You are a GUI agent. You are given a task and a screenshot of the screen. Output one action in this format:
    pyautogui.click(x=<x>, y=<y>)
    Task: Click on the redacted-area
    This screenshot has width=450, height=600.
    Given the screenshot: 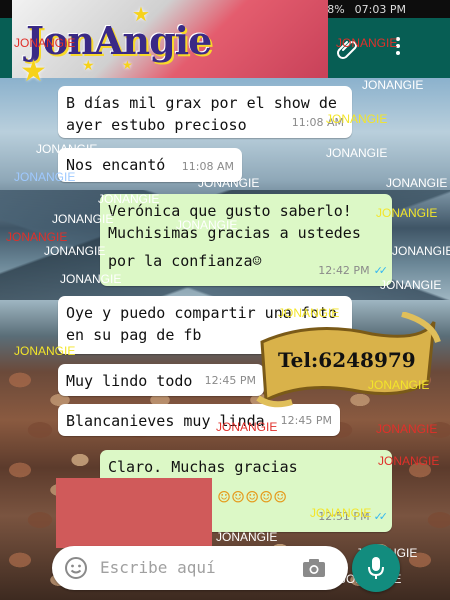 What is the action you would take?
    pyautogui.click(x=134, y=513)
    